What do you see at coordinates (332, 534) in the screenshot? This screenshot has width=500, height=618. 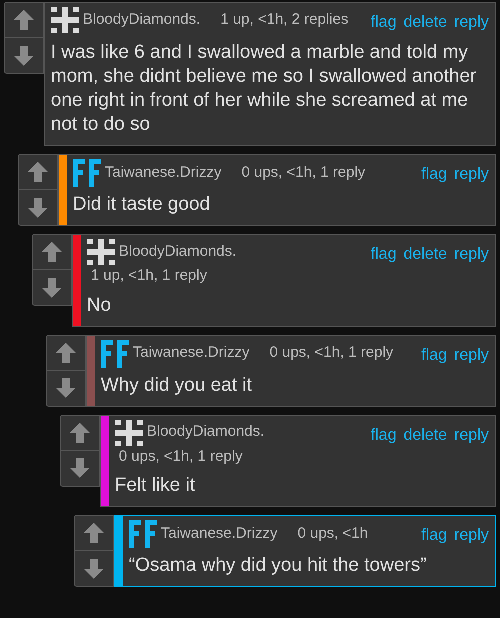 I see `comment-meta: 0 ups, <1h` at bounding box center [332, 534].